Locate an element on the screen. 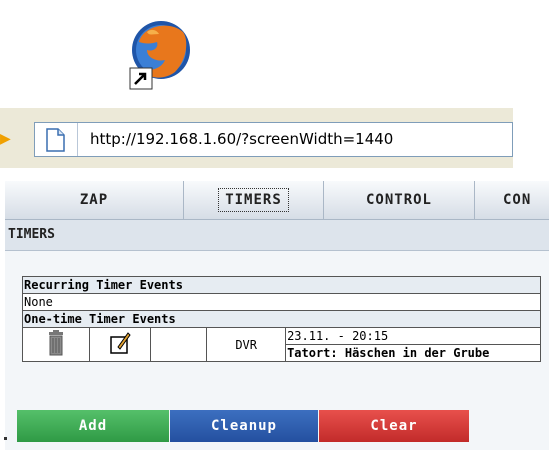  edit-cell is located at coordinates (119, 344).